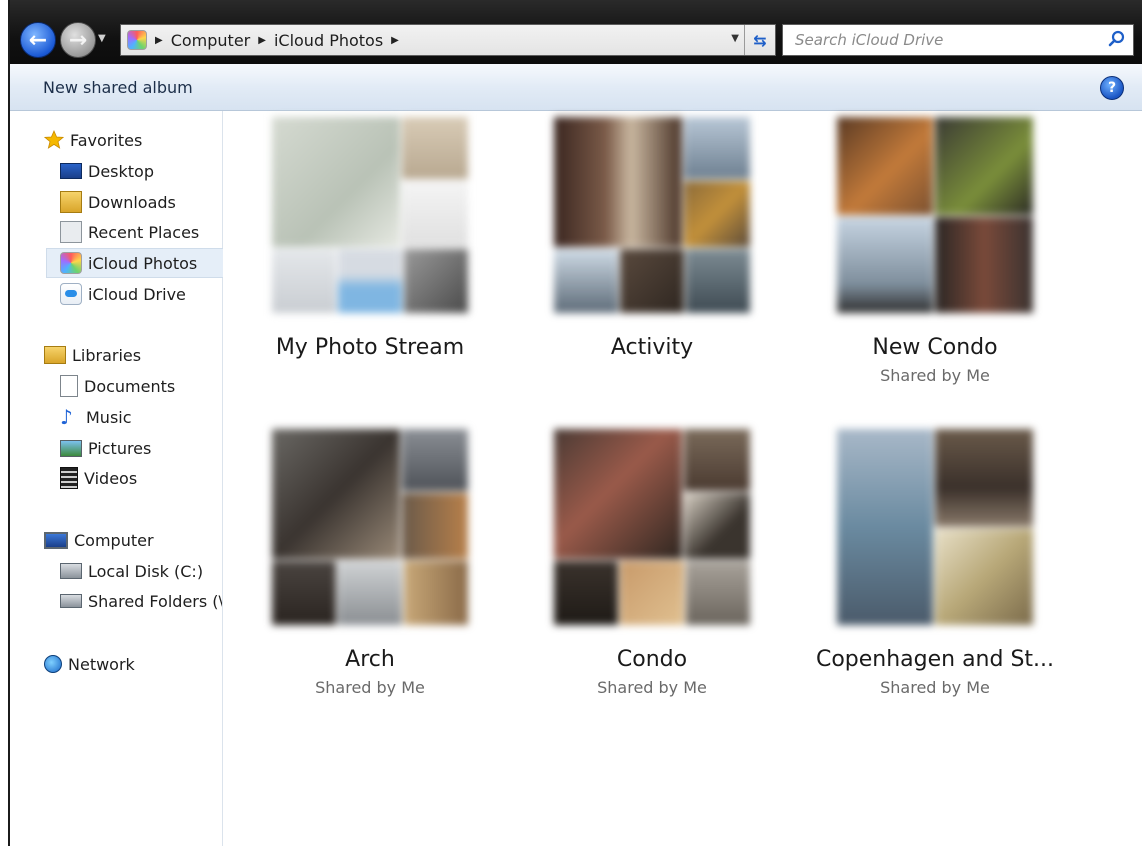 This screenshot has width=1142, height=846. I want to click on network-icon, so click(53, 664).